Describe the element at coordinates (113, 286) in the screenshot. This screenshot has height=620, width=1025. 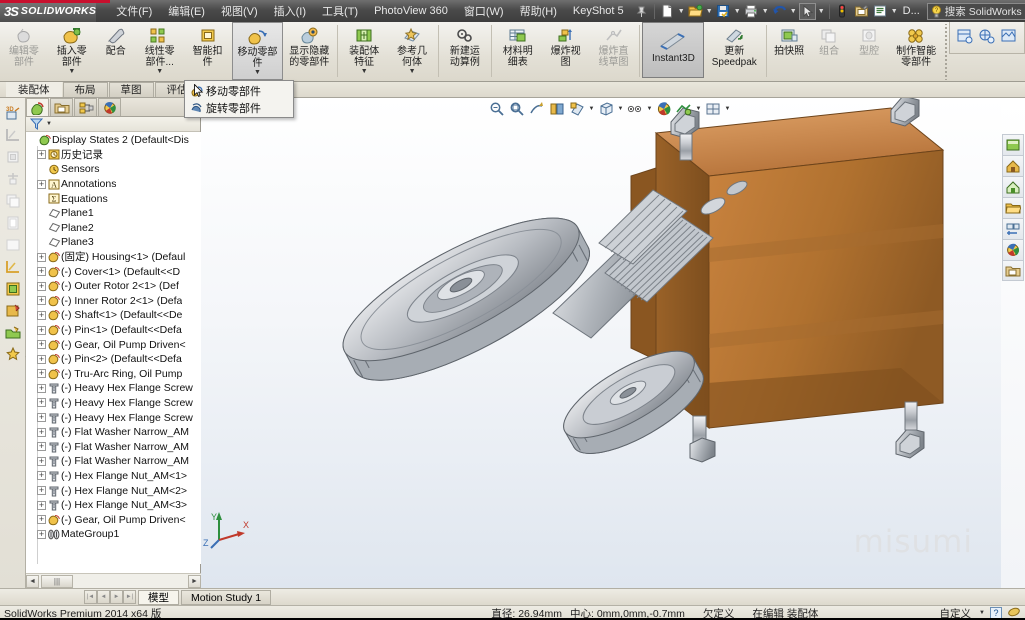
I see `tree-node: + (-) Outer Rotor 2<1> (Def` at that location.